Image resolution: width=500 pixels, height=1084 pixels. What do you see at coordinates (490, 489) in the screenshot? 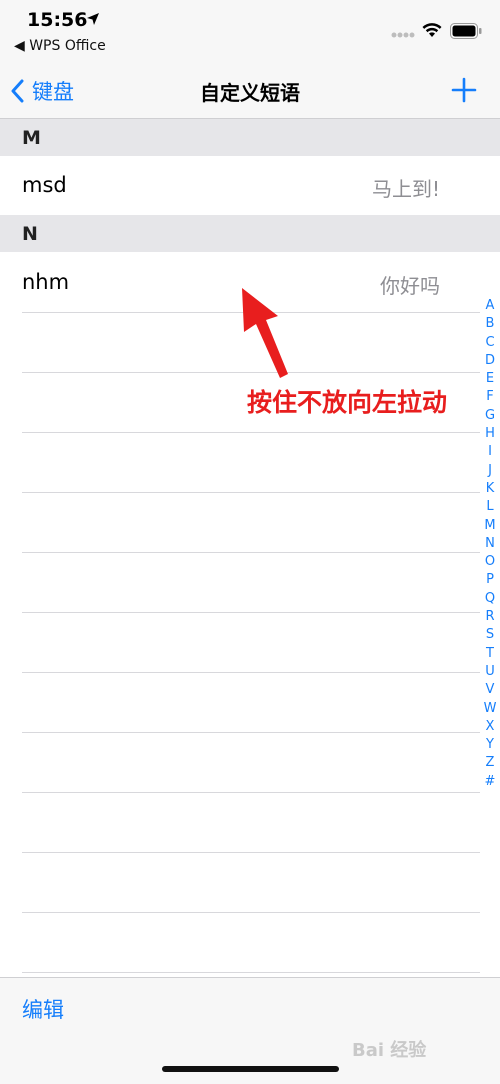
I see `index-letter: K` at bounding box center [490, 489].